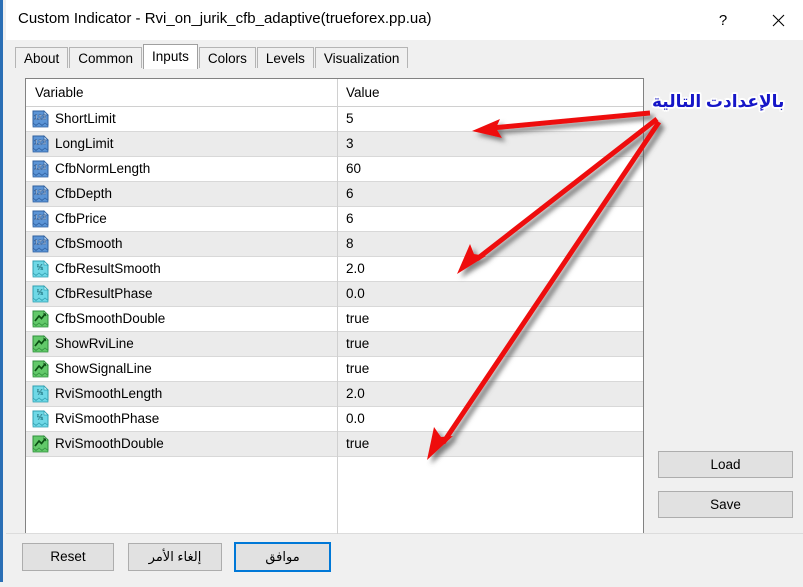 This screenshot has width=803, height=587. Describe the element at coordinates (282, 557) in the screenshot. I see `ok-button: موافق` at that location.